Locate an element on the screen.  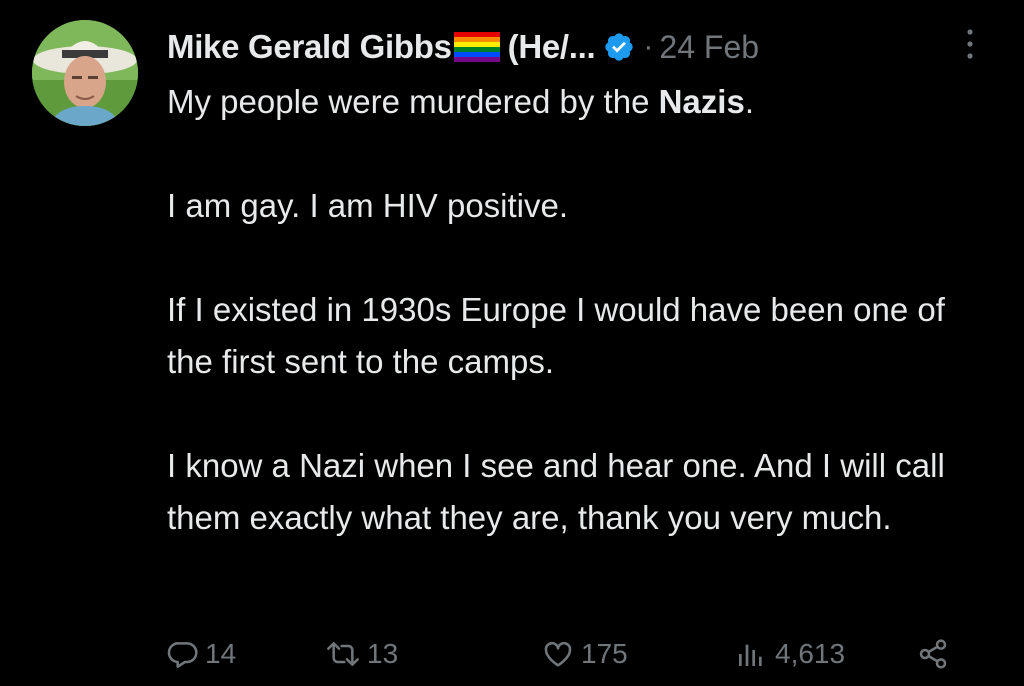
author-name: Mike Gerald Gibbs is located at coordinates (309, 47).